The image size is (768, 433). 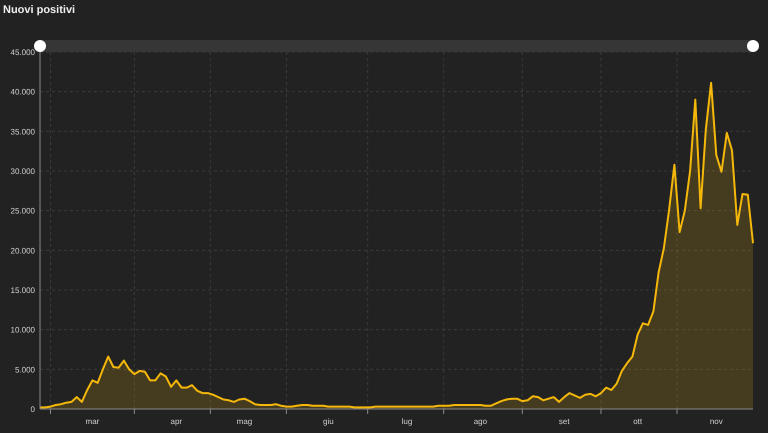 What do you see at coordinates (22, 131) in the screenshot?
I see `y-tick-label: 35.000` at bounding box center [22, 131].